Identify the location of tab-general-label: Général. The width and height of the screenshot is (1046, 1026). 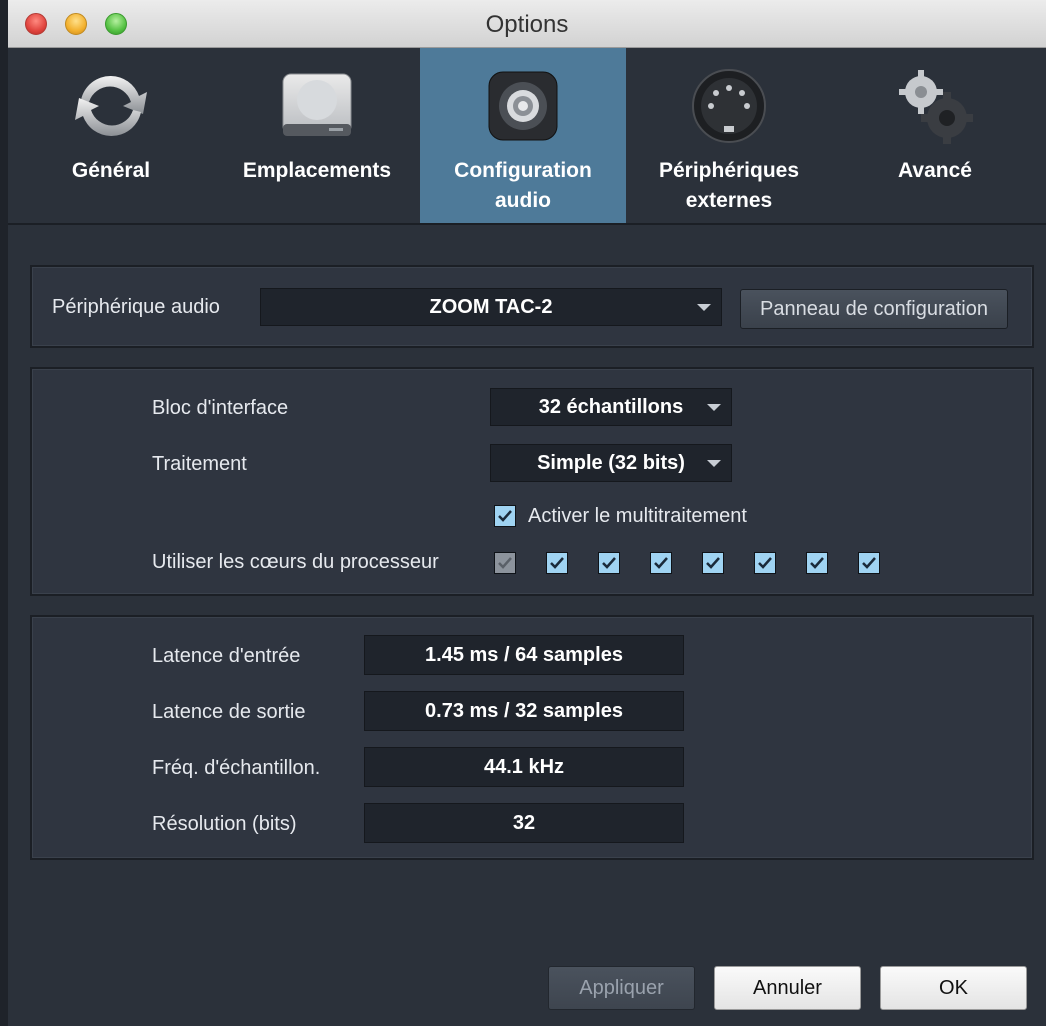
(111, 170).